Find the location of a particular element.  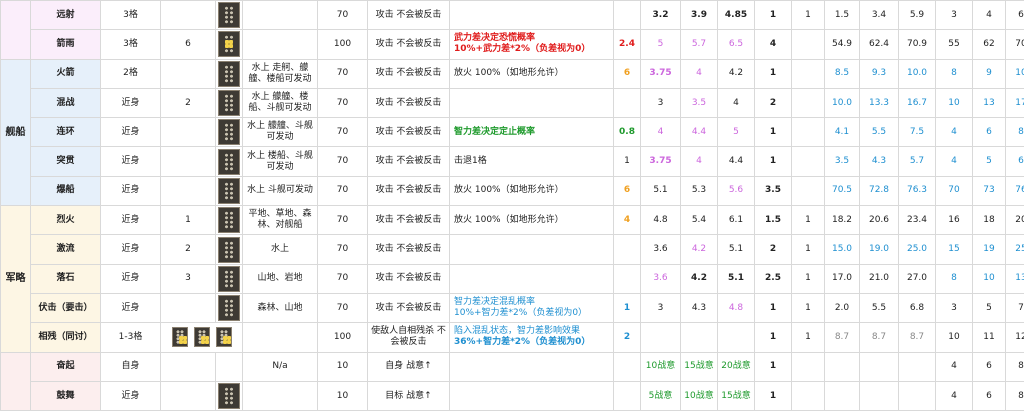

stat-cell: 5.9 is located at coordinates (917, 15).